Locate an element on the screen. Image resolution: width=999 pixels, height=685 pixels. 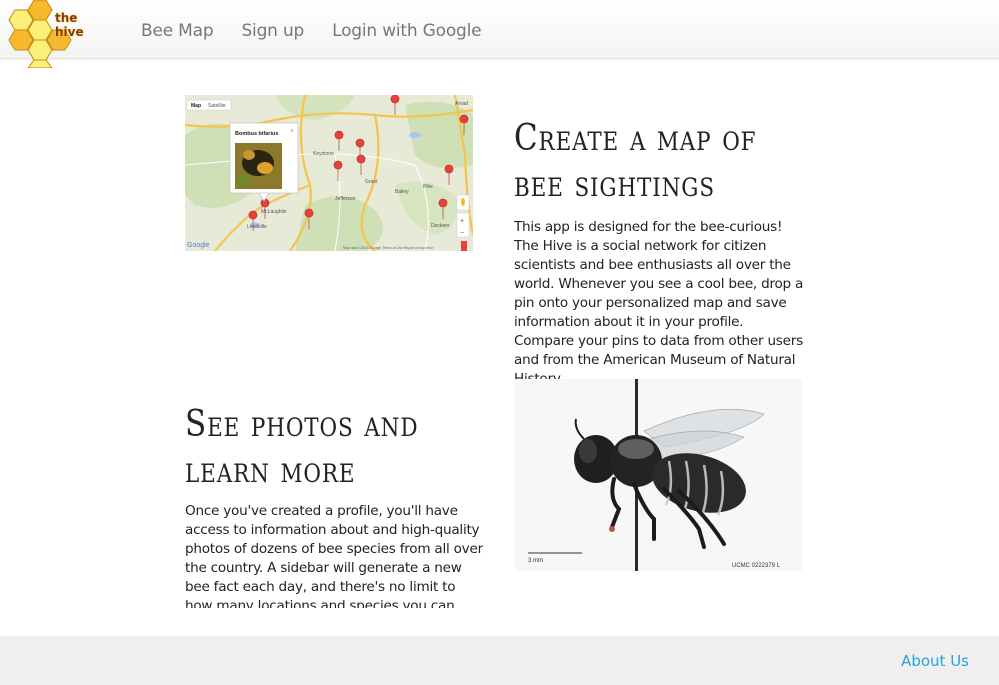
logo-text: the hive is located at coordinates (69, 25).